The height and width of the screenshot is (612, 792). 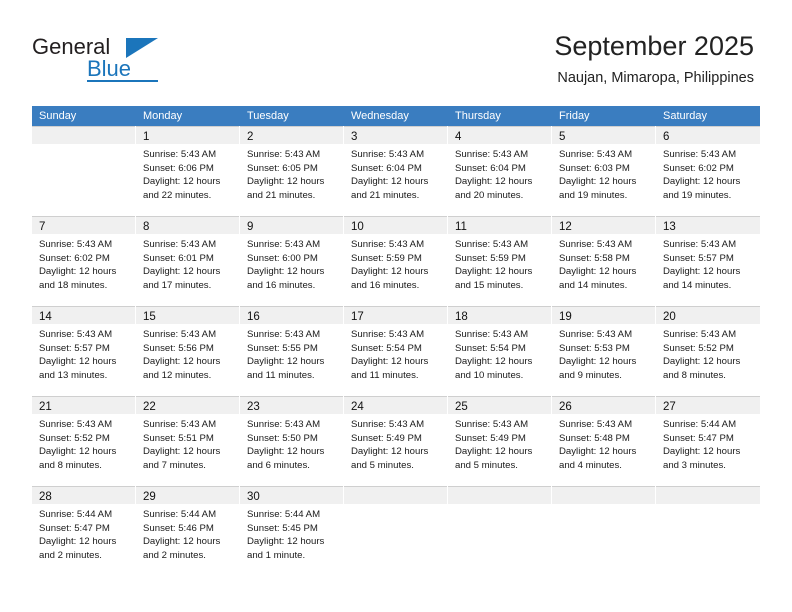 I want to click on day-number-bar: 21, so click(x=83, y=405).